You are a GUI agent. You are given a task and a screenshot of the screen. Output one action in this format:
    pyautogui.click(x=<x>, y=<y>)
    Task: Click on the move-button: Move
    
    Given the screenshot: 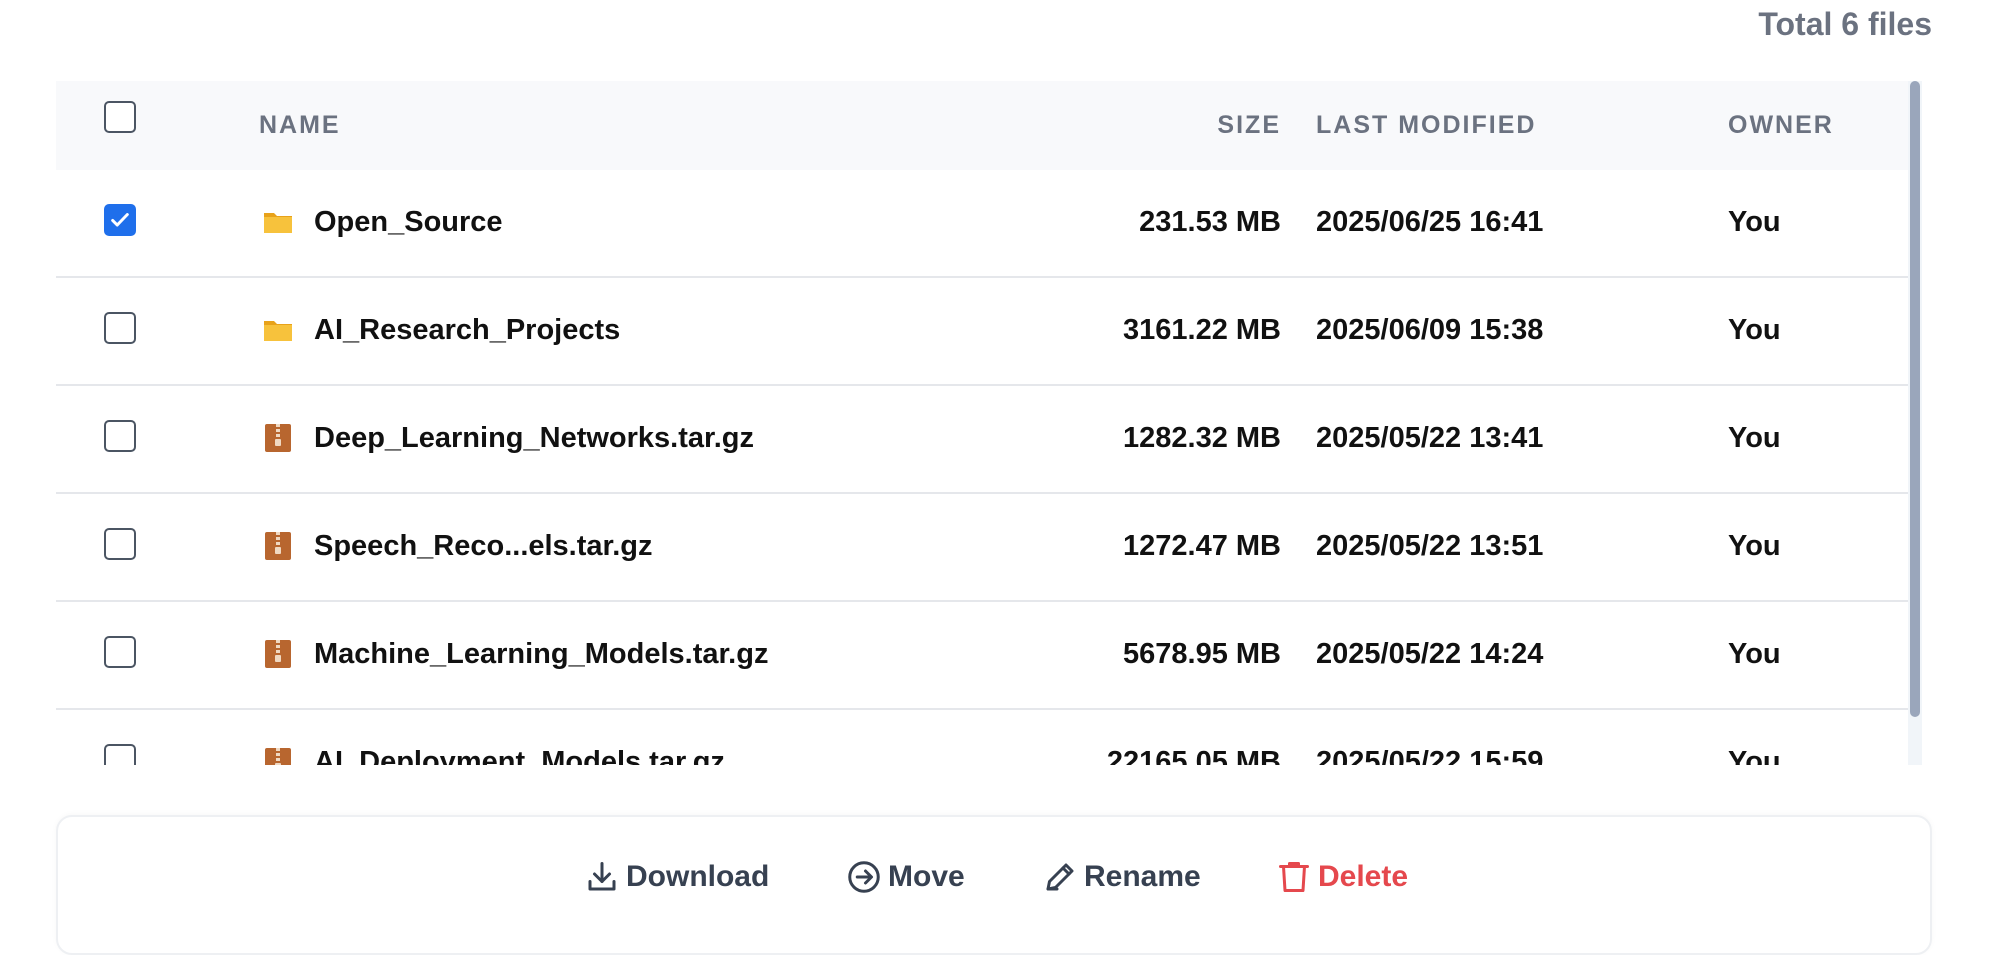 What is the action you would take?
    pyautogui.click(x=905, y=877)
    